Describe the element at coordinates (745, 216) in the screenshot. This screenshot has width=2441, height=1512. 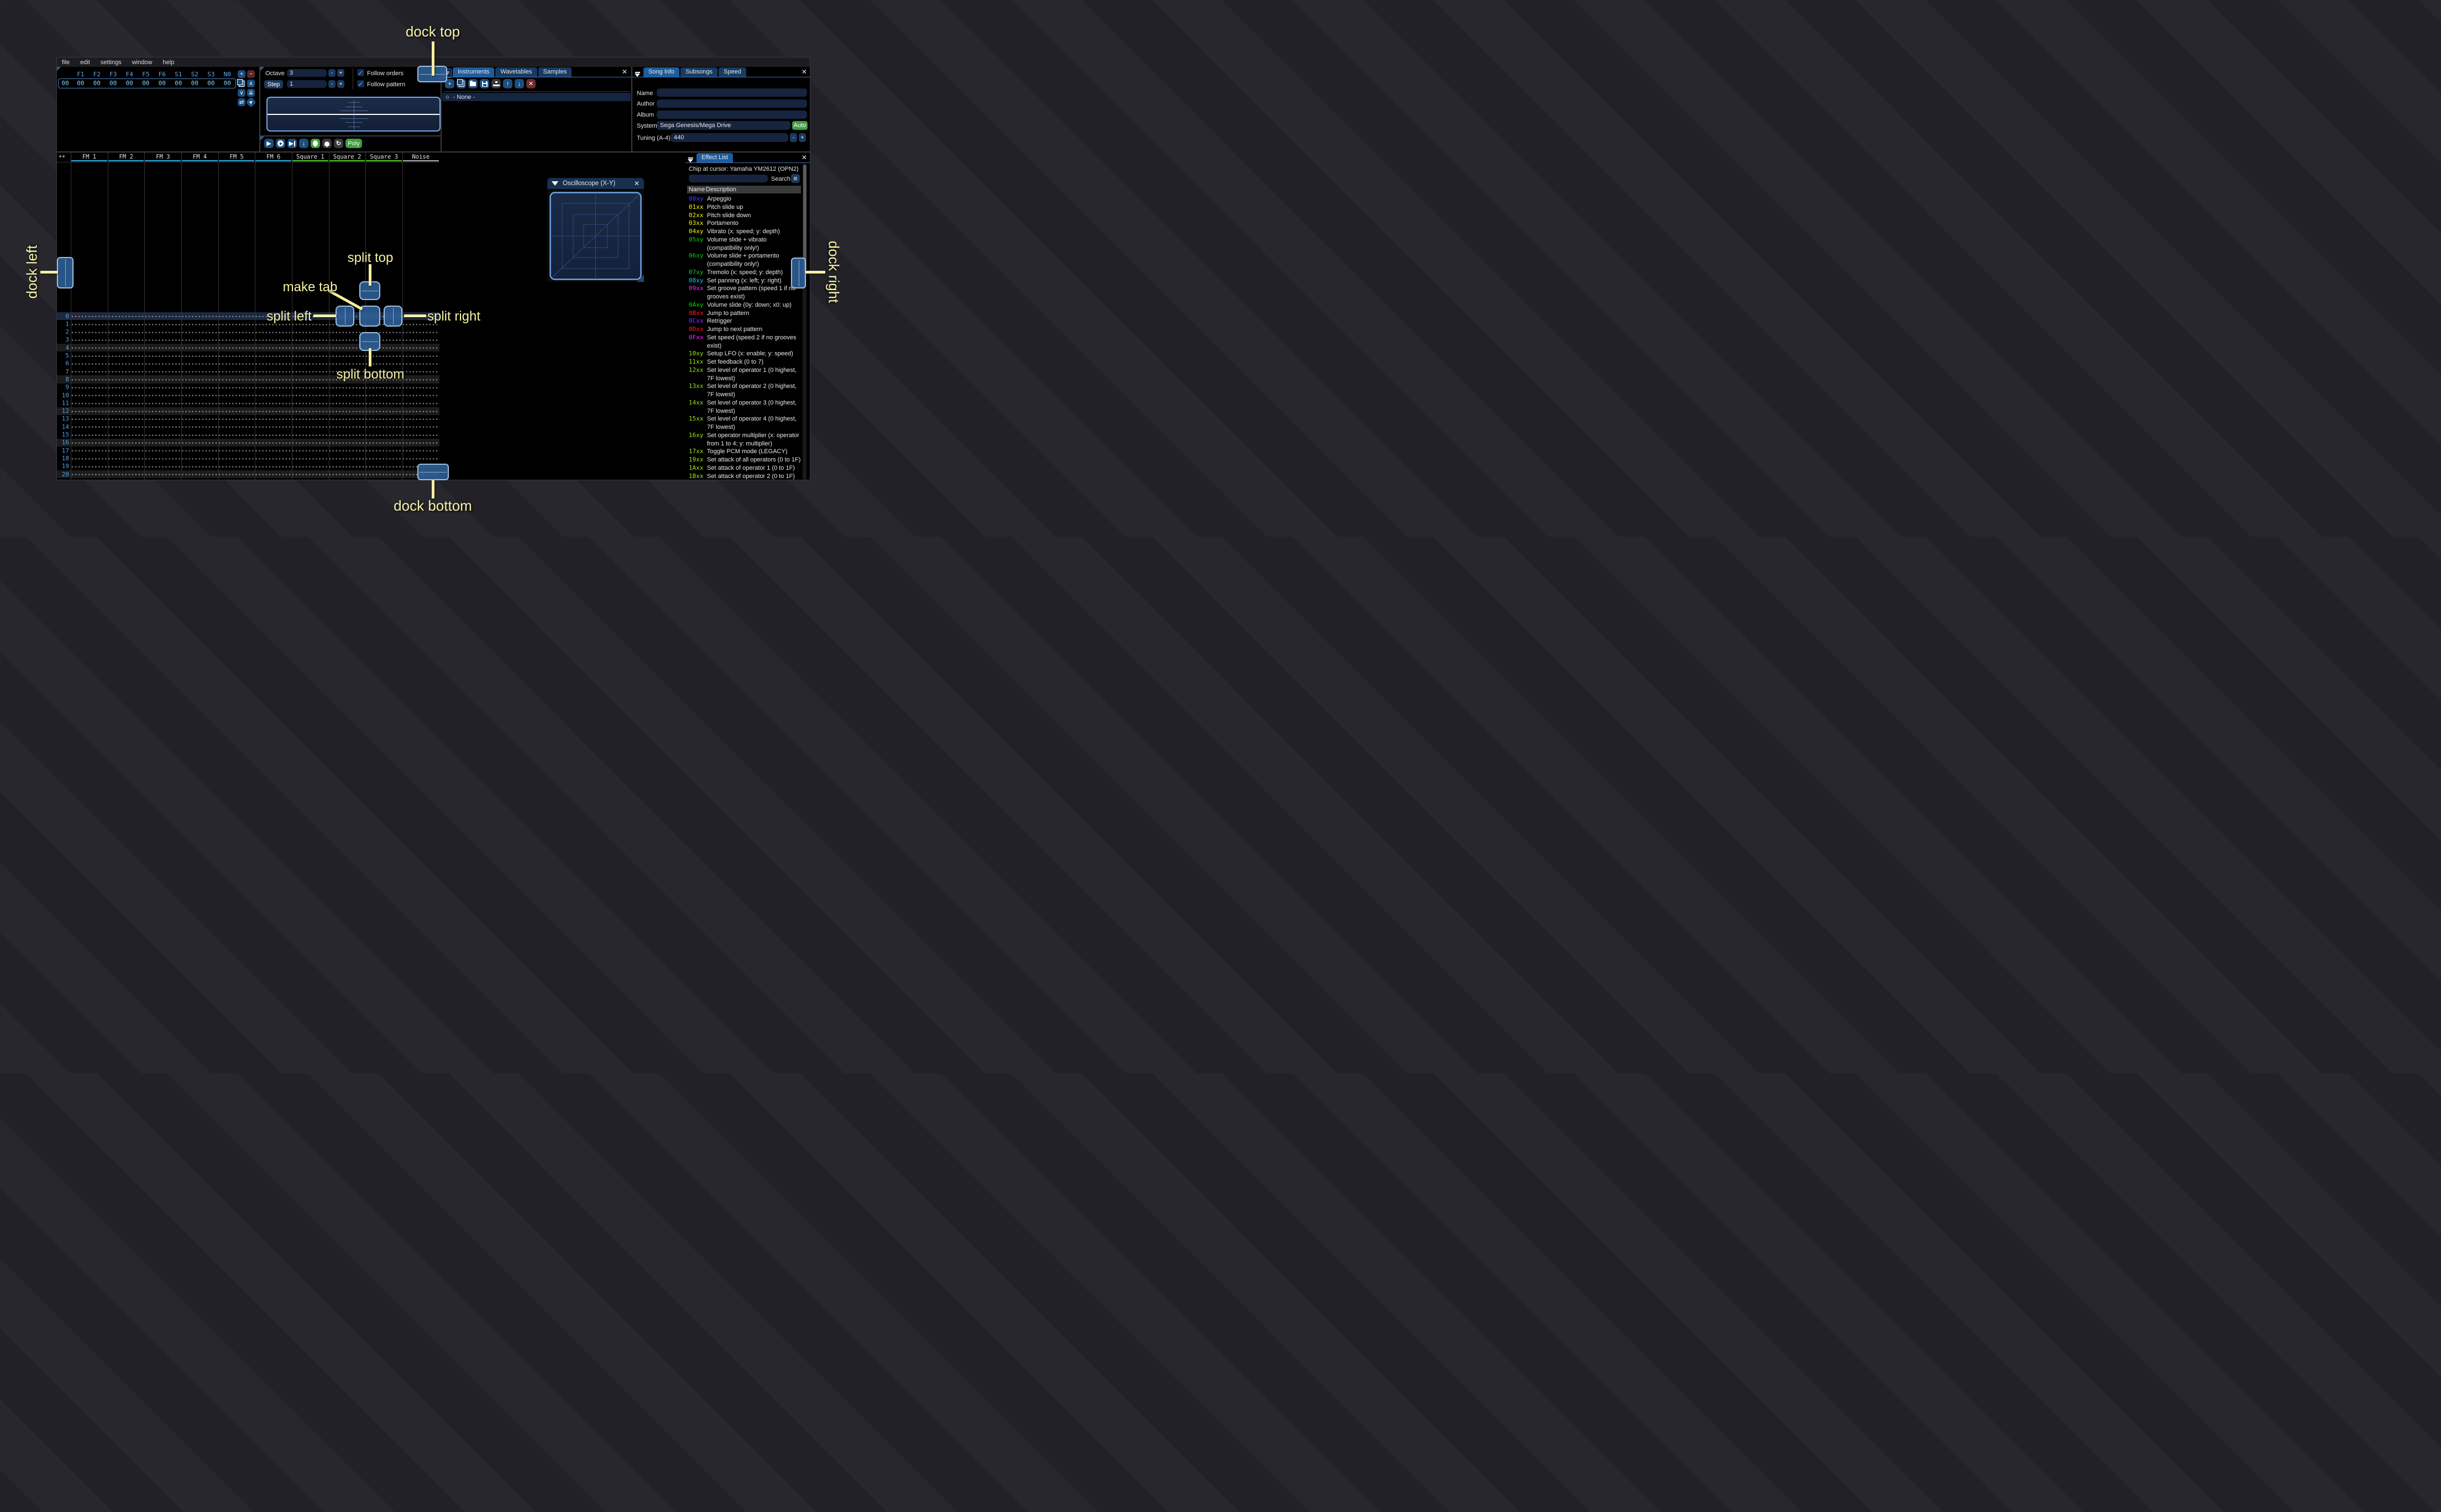
I see `effect-row: 02xx Pitch slide down` at that location.